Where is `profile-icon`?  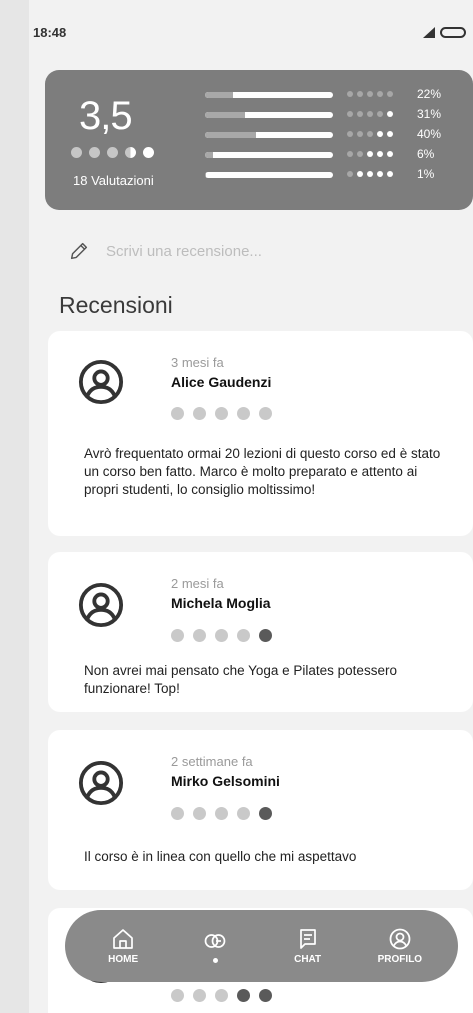
profile-icon is located at coordinates (400, 939).